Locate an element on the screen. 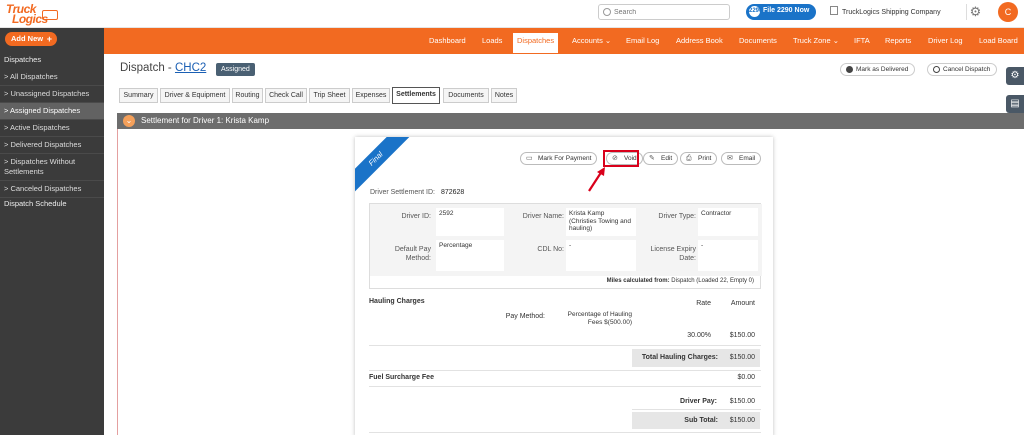 The height and width of the screenshot is (435, 1024). check-circle-icon is located at coordinates (849, 69).